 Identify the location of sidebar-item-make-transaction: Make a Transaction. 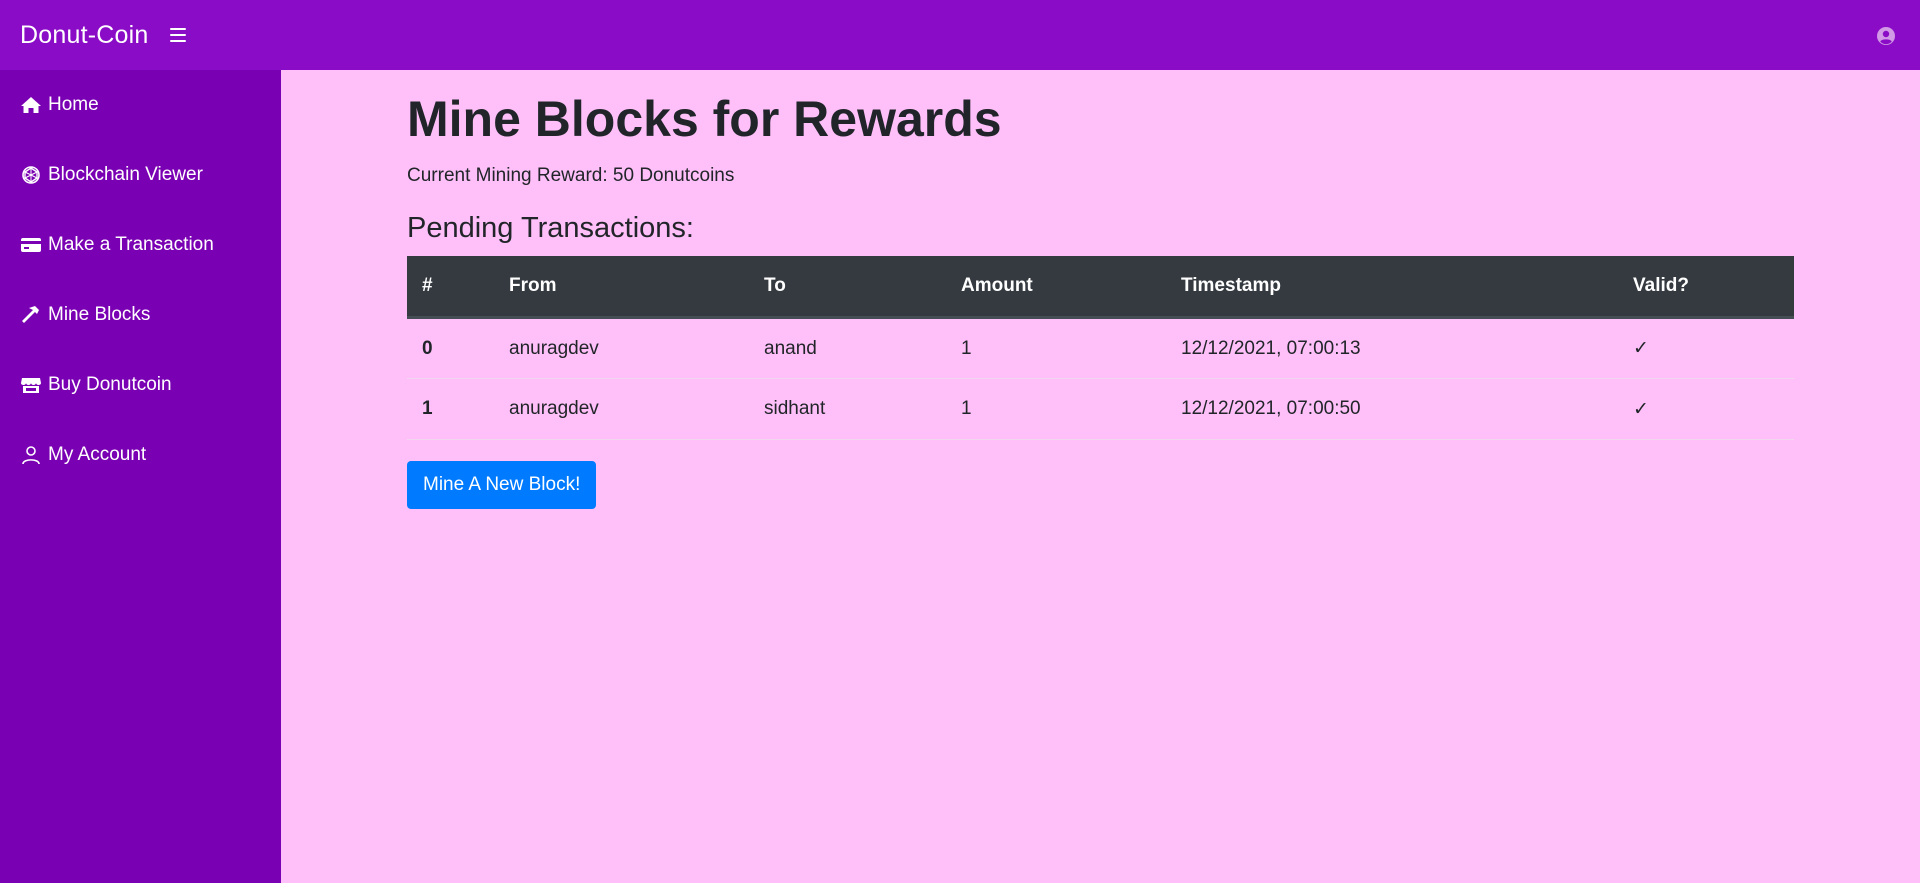
(140, 245).